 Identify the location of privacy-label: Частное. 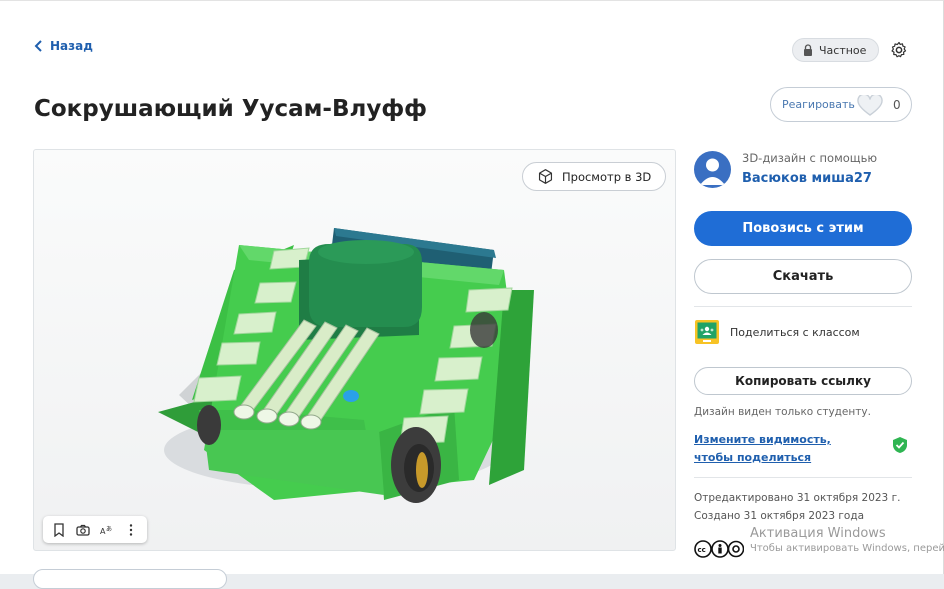
(843, 50).